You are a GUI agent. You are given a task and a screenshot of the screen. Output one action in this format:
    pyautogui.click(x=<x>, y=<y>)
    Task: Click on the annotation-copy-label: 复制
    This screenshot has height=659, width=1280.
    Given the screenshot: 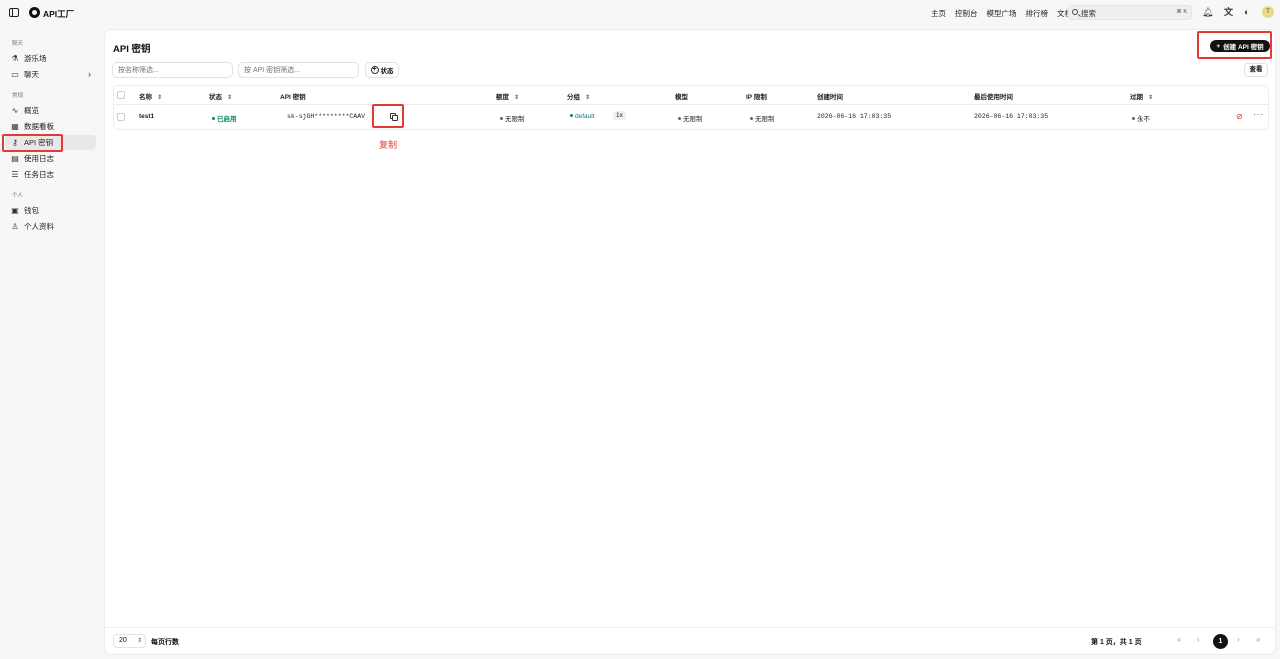 What is the action you would take?
    pyautogui.click(x=388, y=145)
    